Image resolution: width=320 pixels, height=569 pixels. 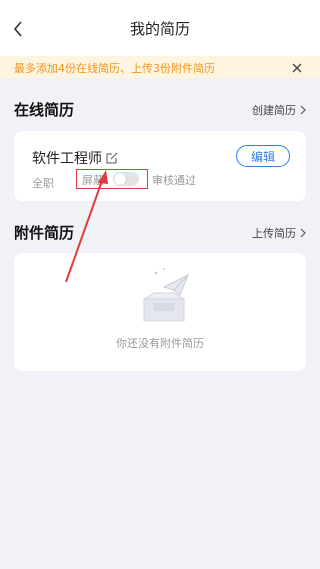 I want to click on review-status: 审核通过, so click(x=174, y=180).